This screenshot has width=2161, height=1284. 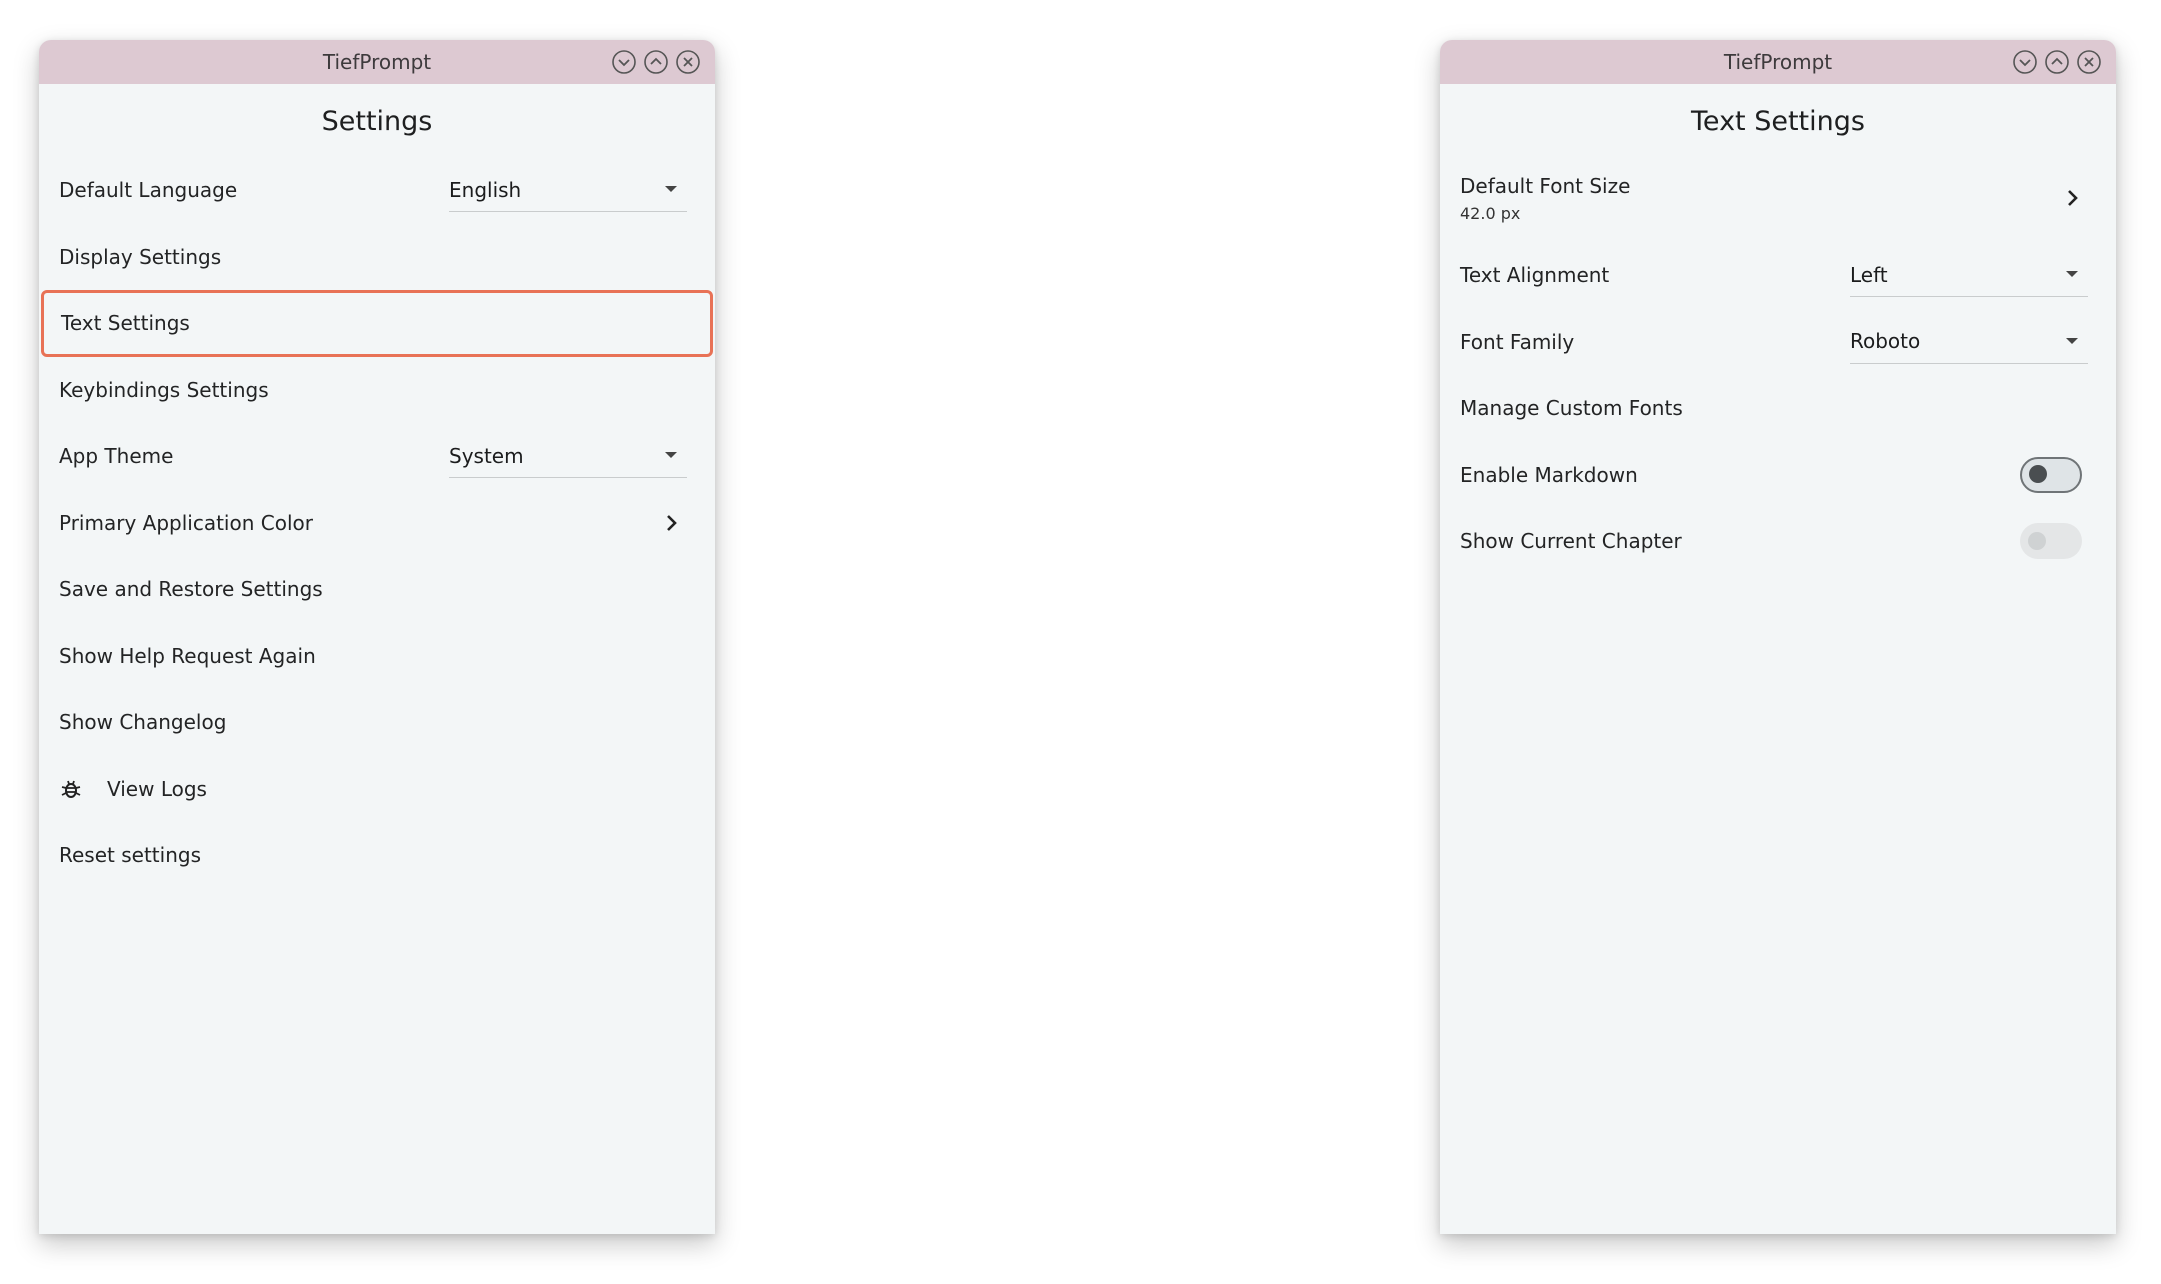 I want to click on show-changelog-item: Show Changelog, so click(x=377, y=722).